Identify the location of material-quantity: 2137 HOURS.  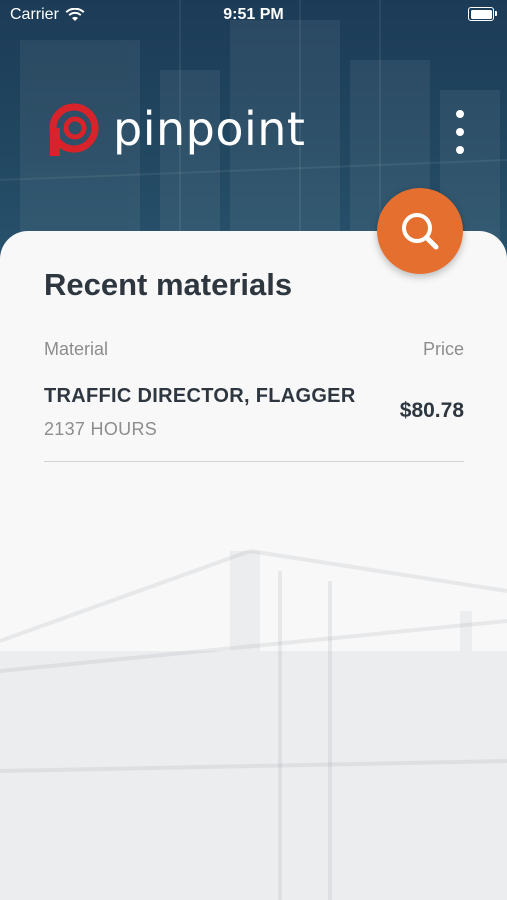
(101, 429).